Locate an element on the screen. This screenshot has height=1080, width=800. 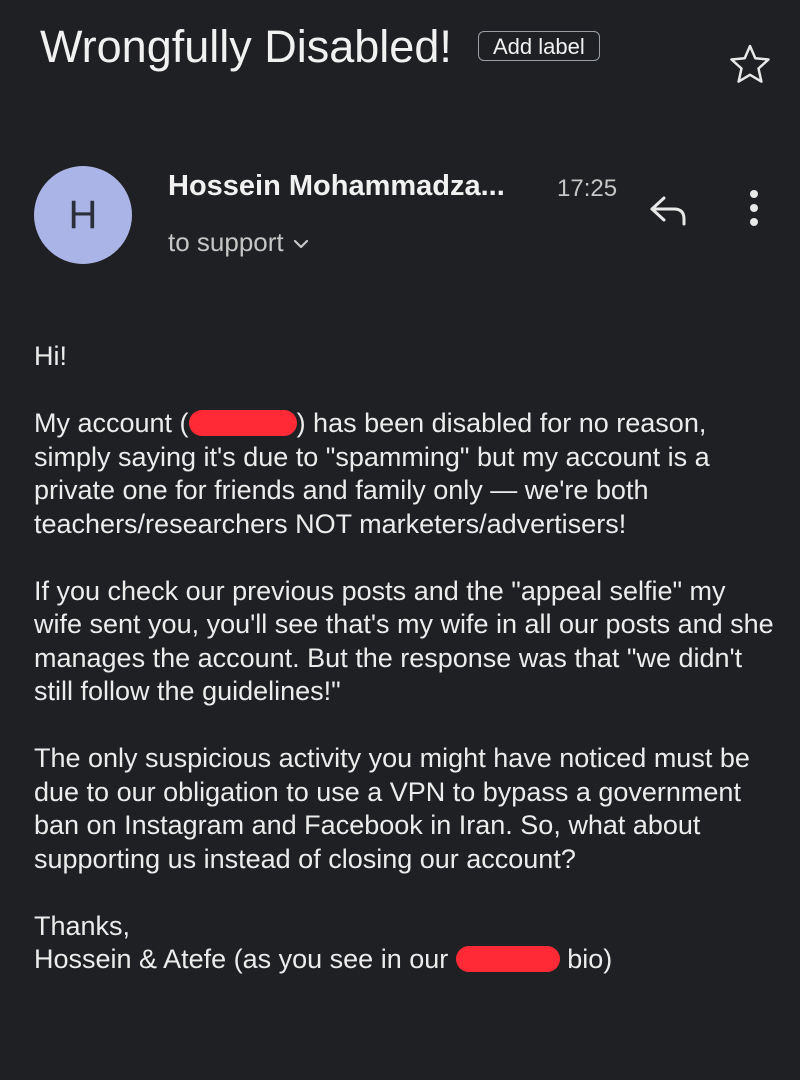
star-icon is located at coordinates (750, 64).